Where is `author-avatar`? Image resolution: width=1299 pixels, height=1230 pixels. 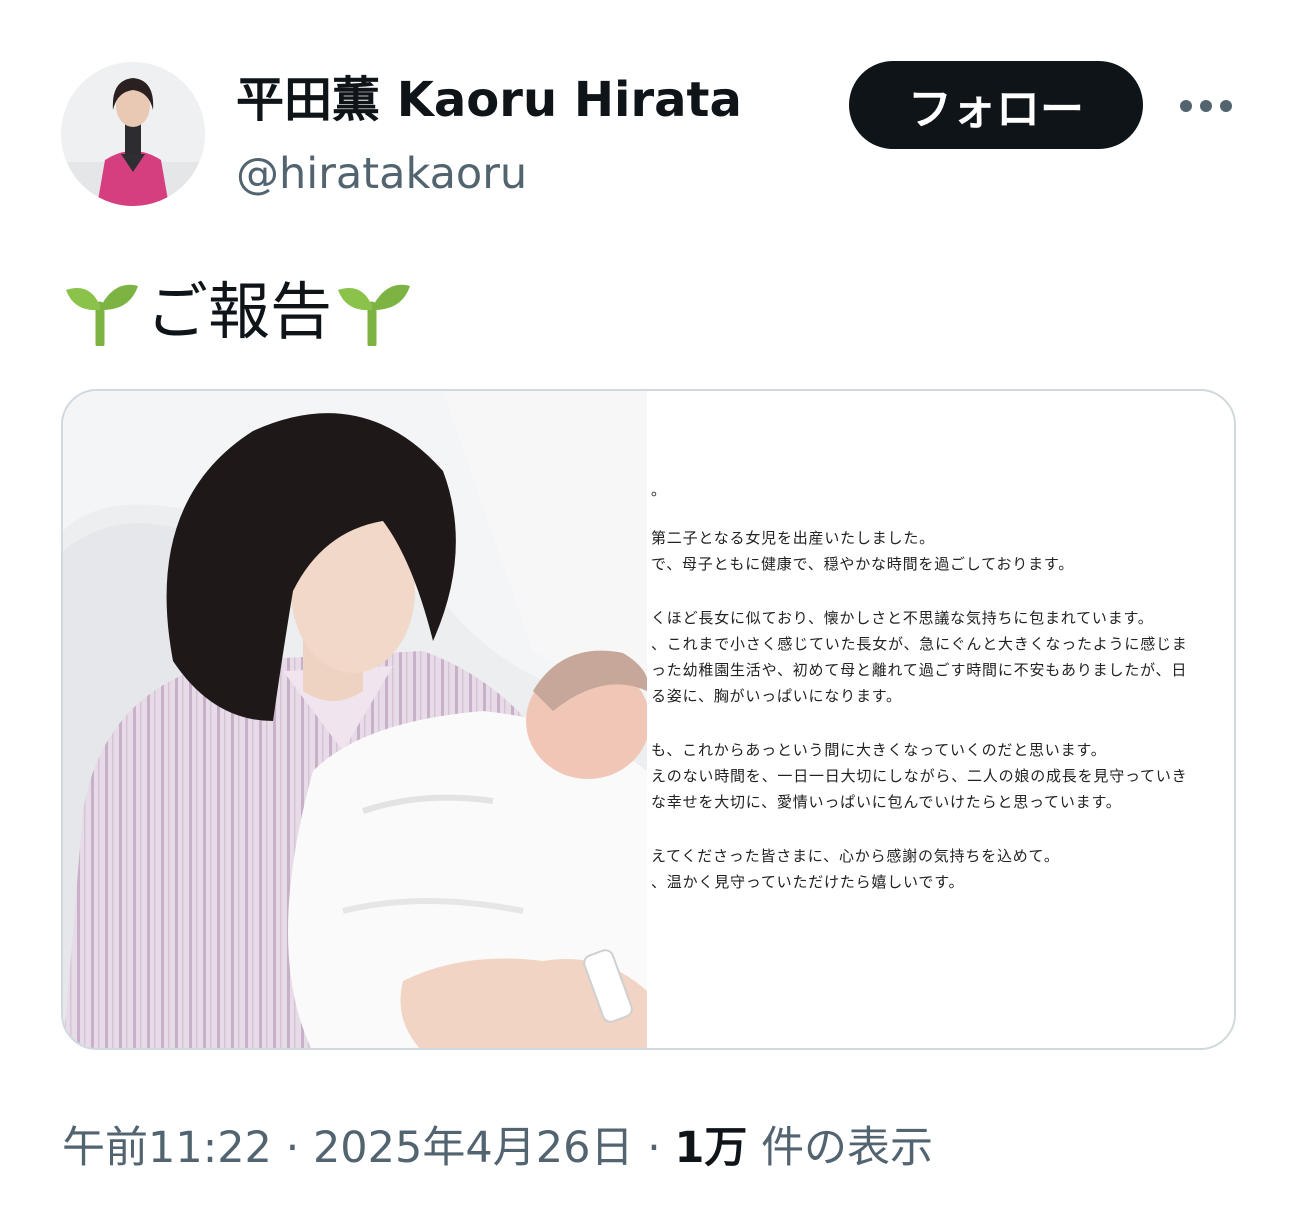
author-avatar is located at coordinates (133, 134).